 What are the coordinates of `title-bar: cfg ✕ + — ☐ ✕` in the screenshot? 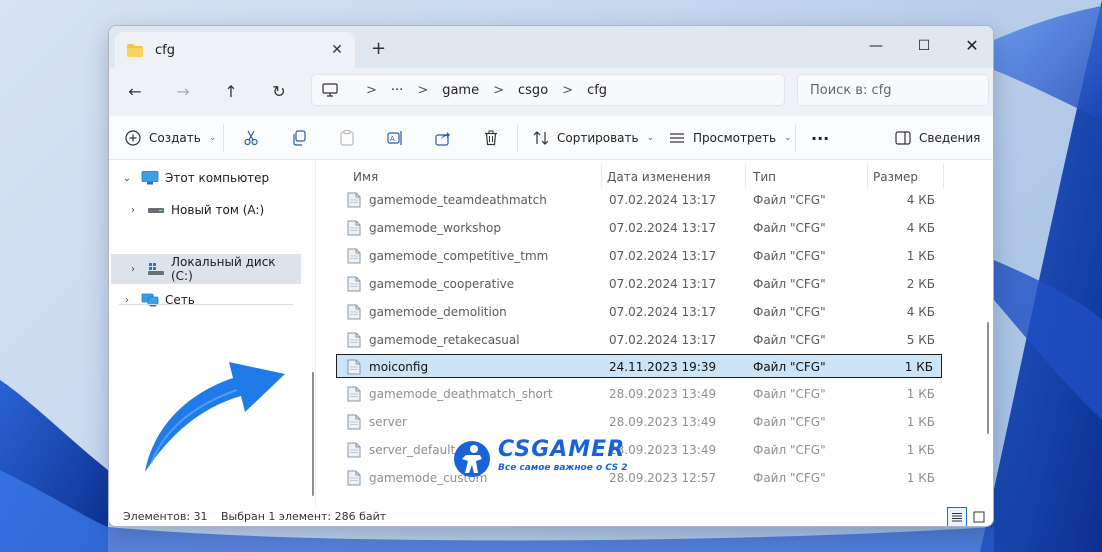 It's located at (551, 47).